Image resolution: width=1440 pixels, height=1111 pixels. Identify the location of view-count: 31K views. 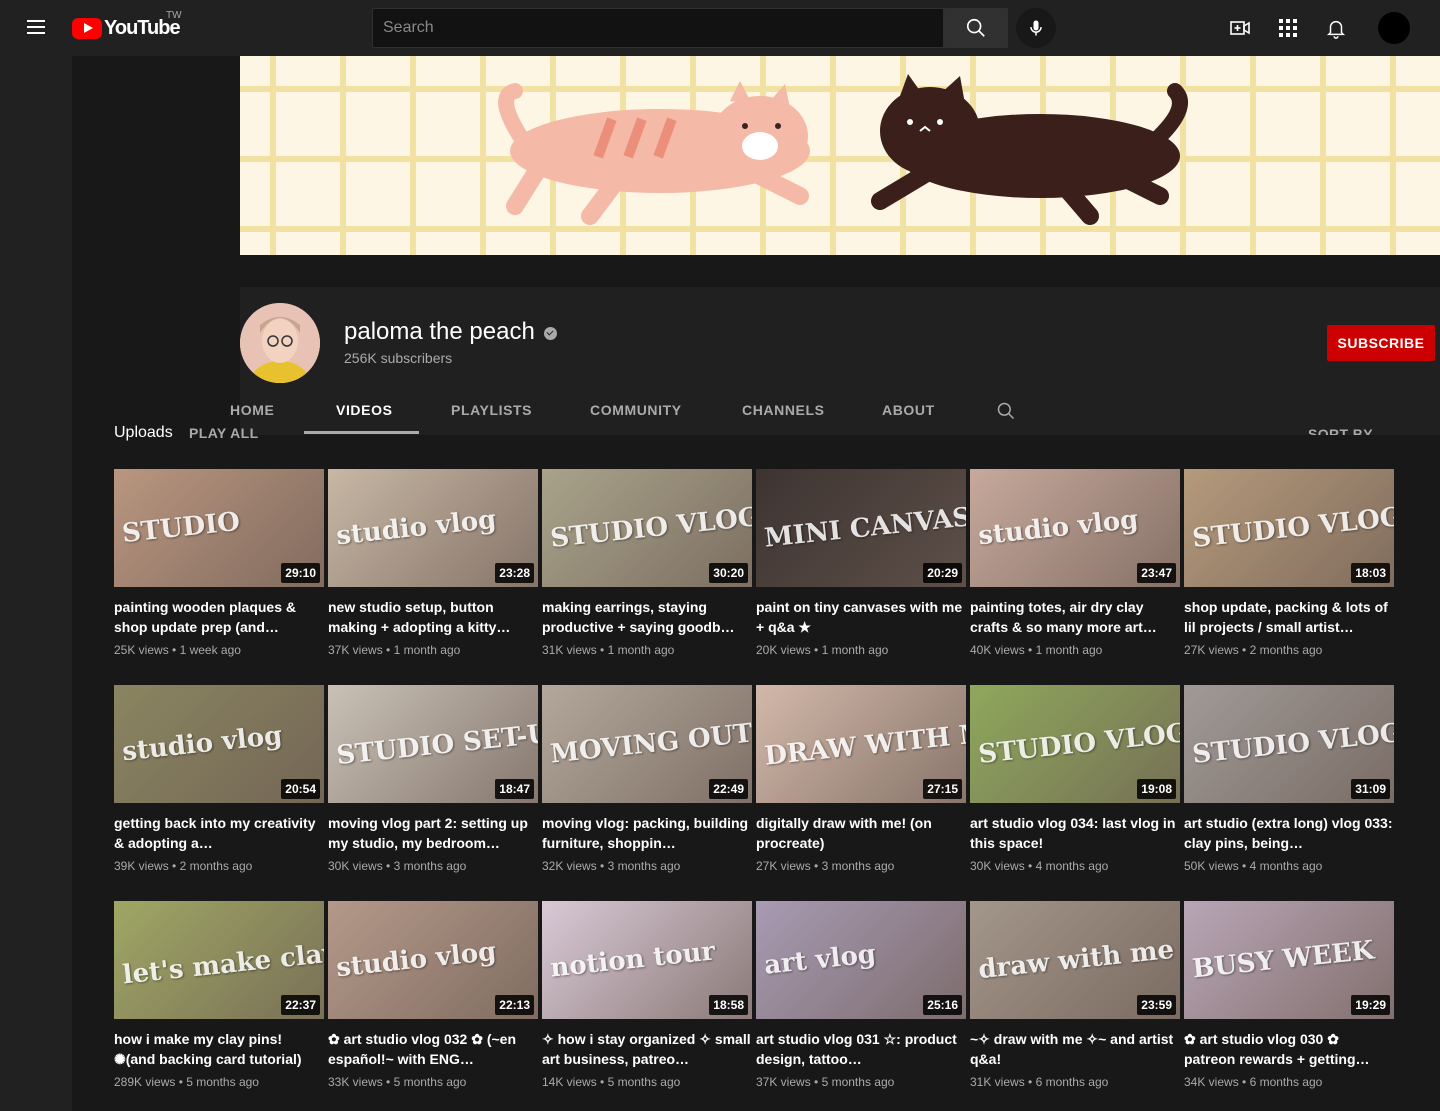
(997, 1082).